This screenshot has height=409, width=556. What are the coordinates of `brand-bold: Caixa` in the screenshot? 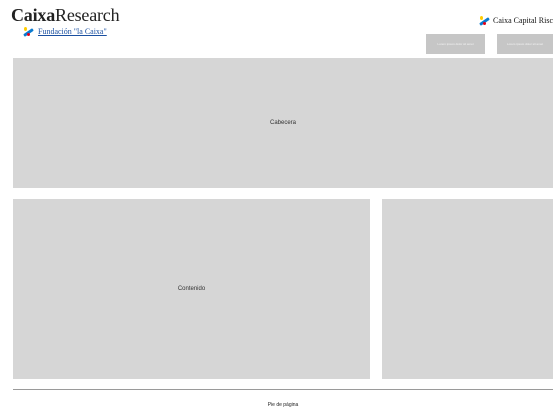 It's located at (33, 15).